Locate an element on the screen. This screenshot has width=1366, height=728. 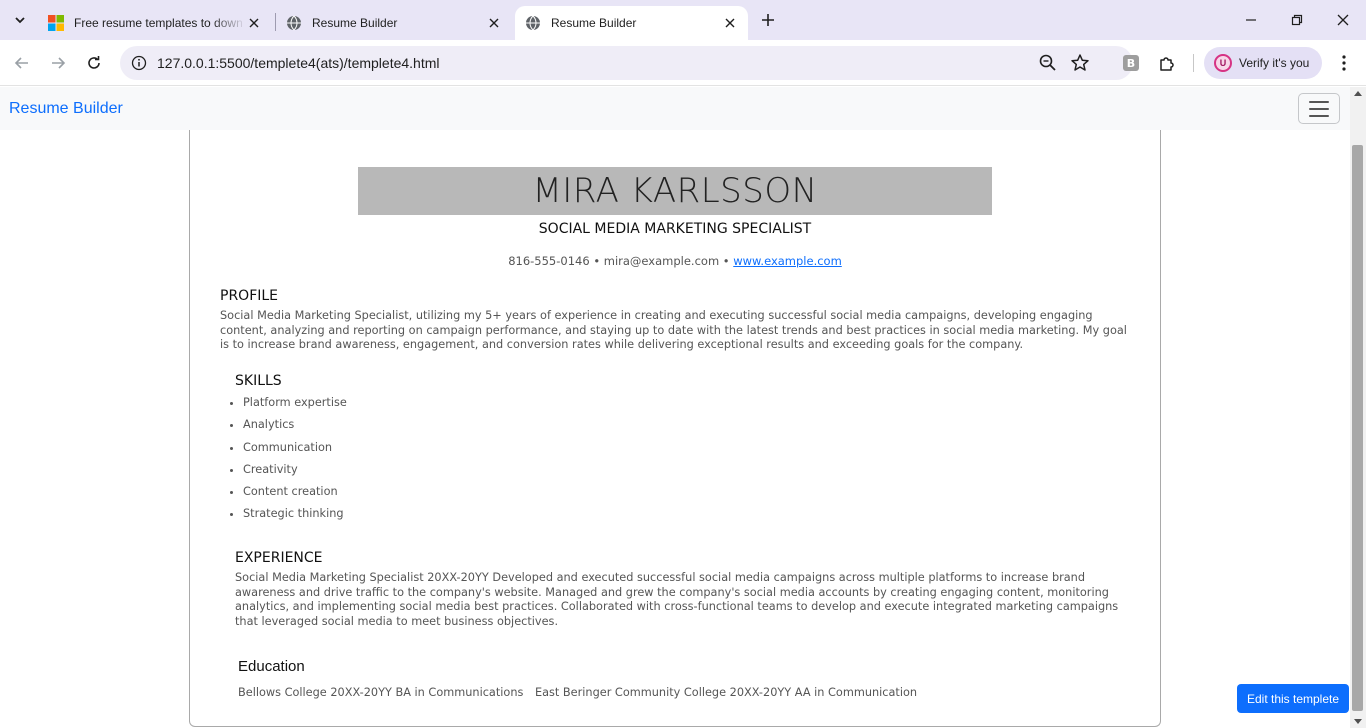
arrow-right-icon is located at coordinates (59, 63).